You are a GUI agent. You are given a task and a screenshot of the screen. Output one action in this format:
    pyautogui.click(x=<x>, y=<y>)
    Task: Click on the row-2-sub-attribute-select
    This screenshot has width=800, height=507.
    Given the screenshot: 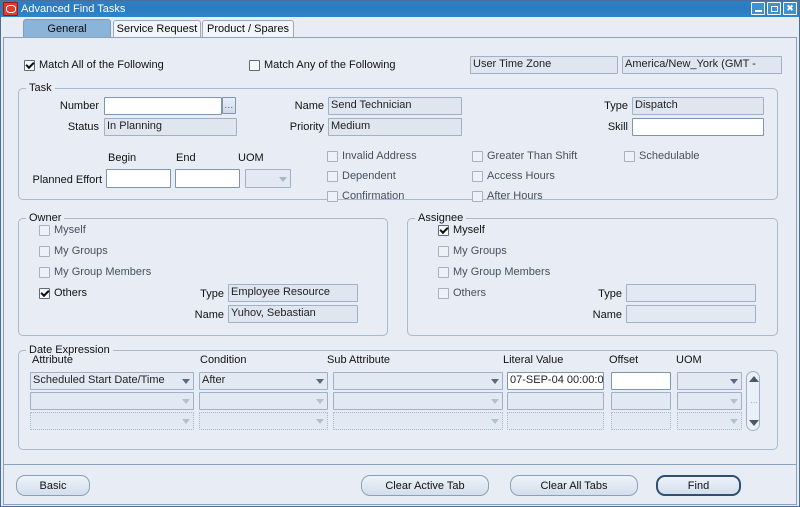 What is the action you would take?
    pyautogui.click(x=418, y=421)
    